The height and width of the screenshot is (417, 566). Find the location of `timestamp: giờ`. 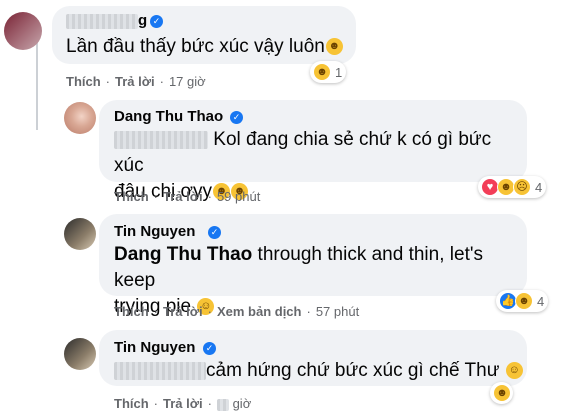

timestamp: giờ is located at coordinates (242, 403).